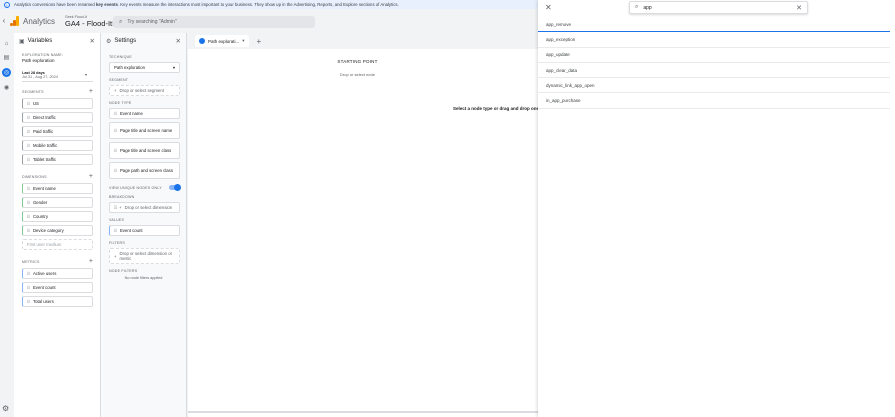 This screenshot has width=895, height=417. What do you see at coordinates (5, 408) in the screenshot?
I see `admin-gear-icon: ⚙` at bounding box center [5, 408].